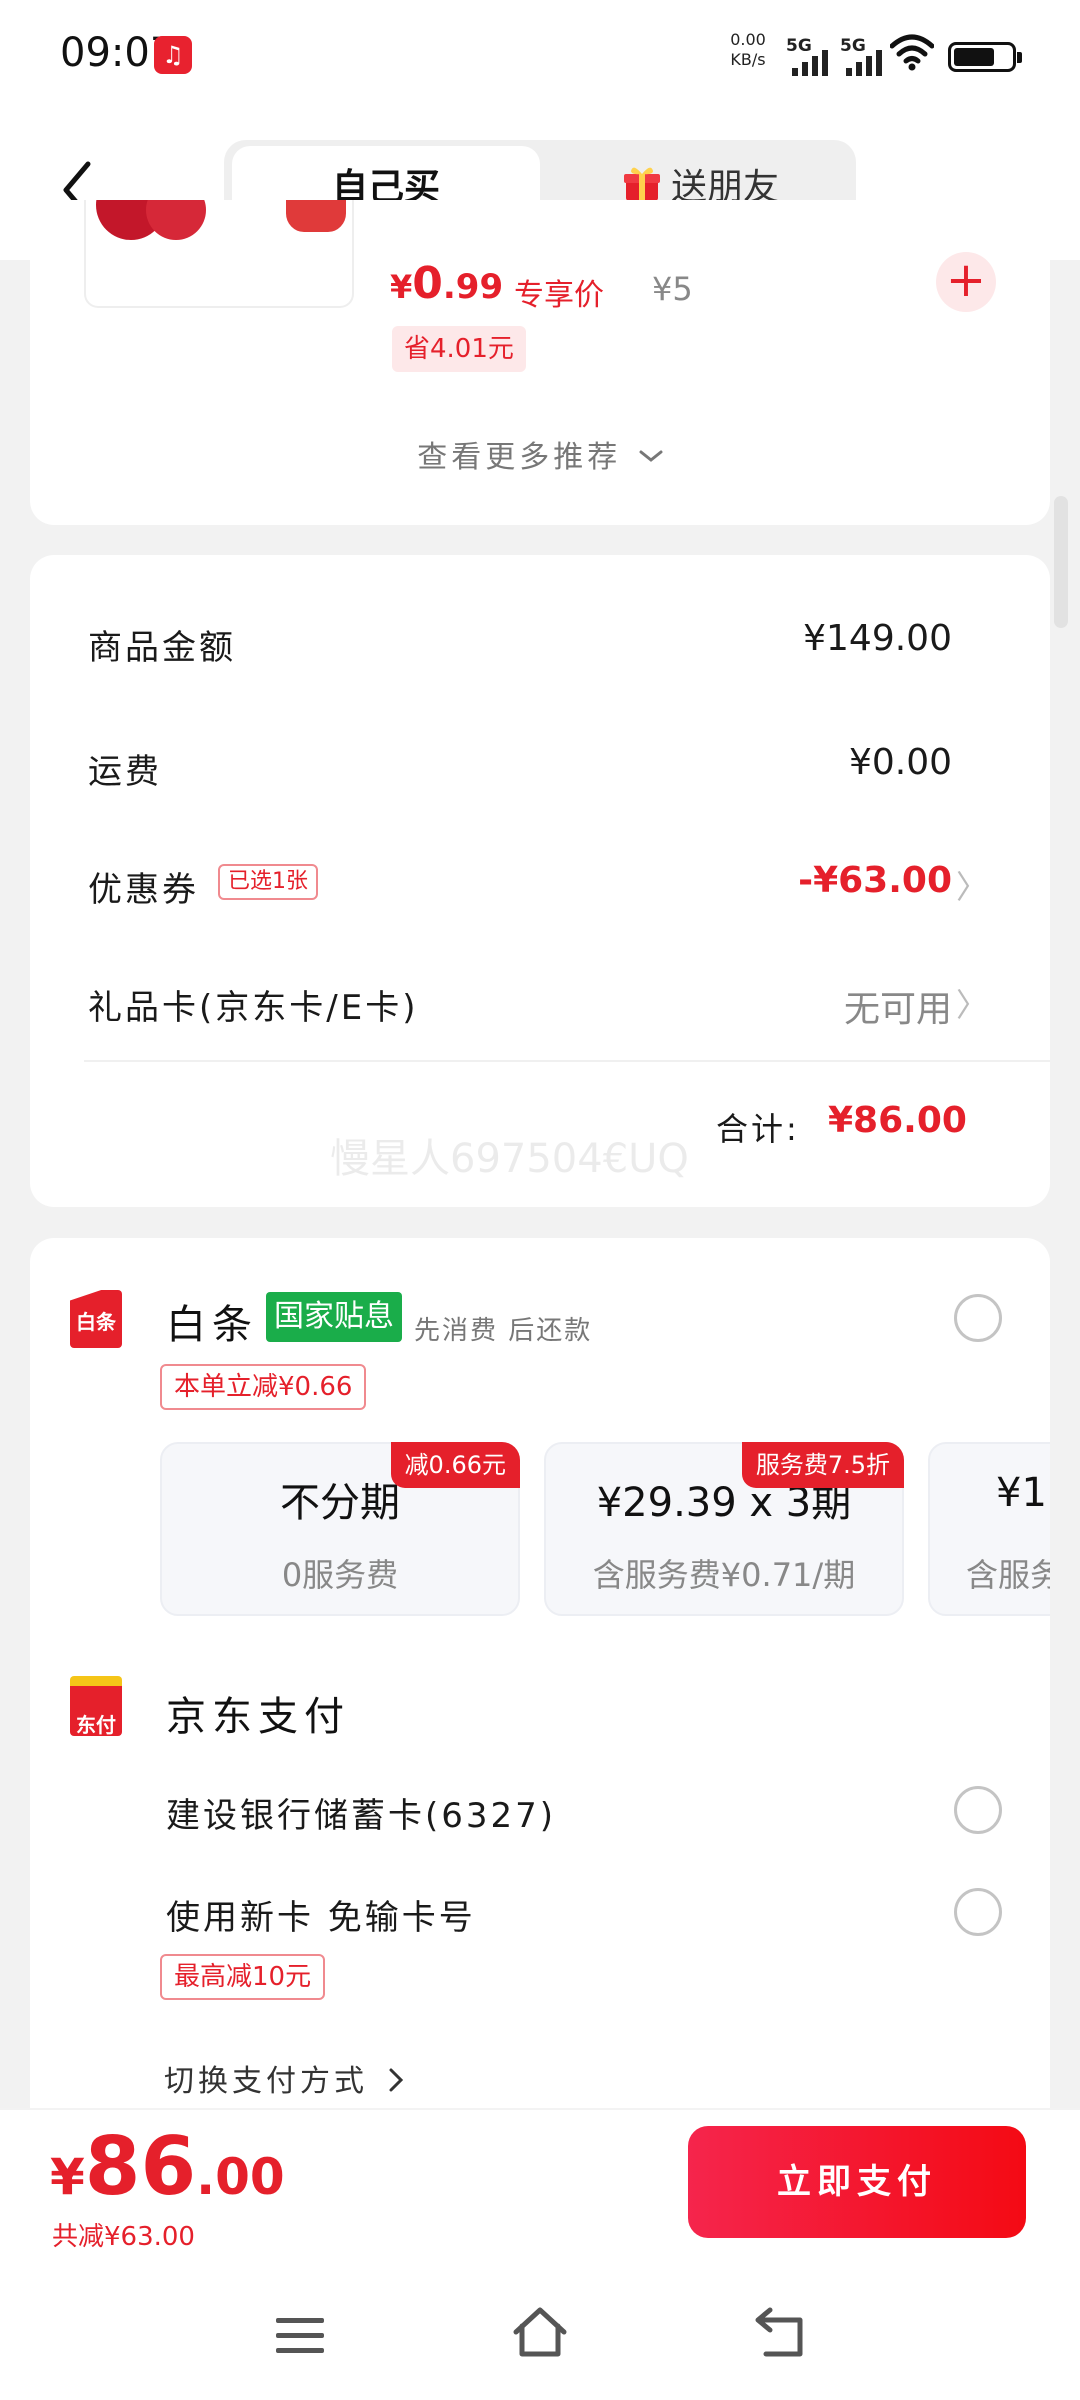 The width and height of the screenshot is (1080, 2400). I want to click on shipping-label: 运费, so click(125, 772).